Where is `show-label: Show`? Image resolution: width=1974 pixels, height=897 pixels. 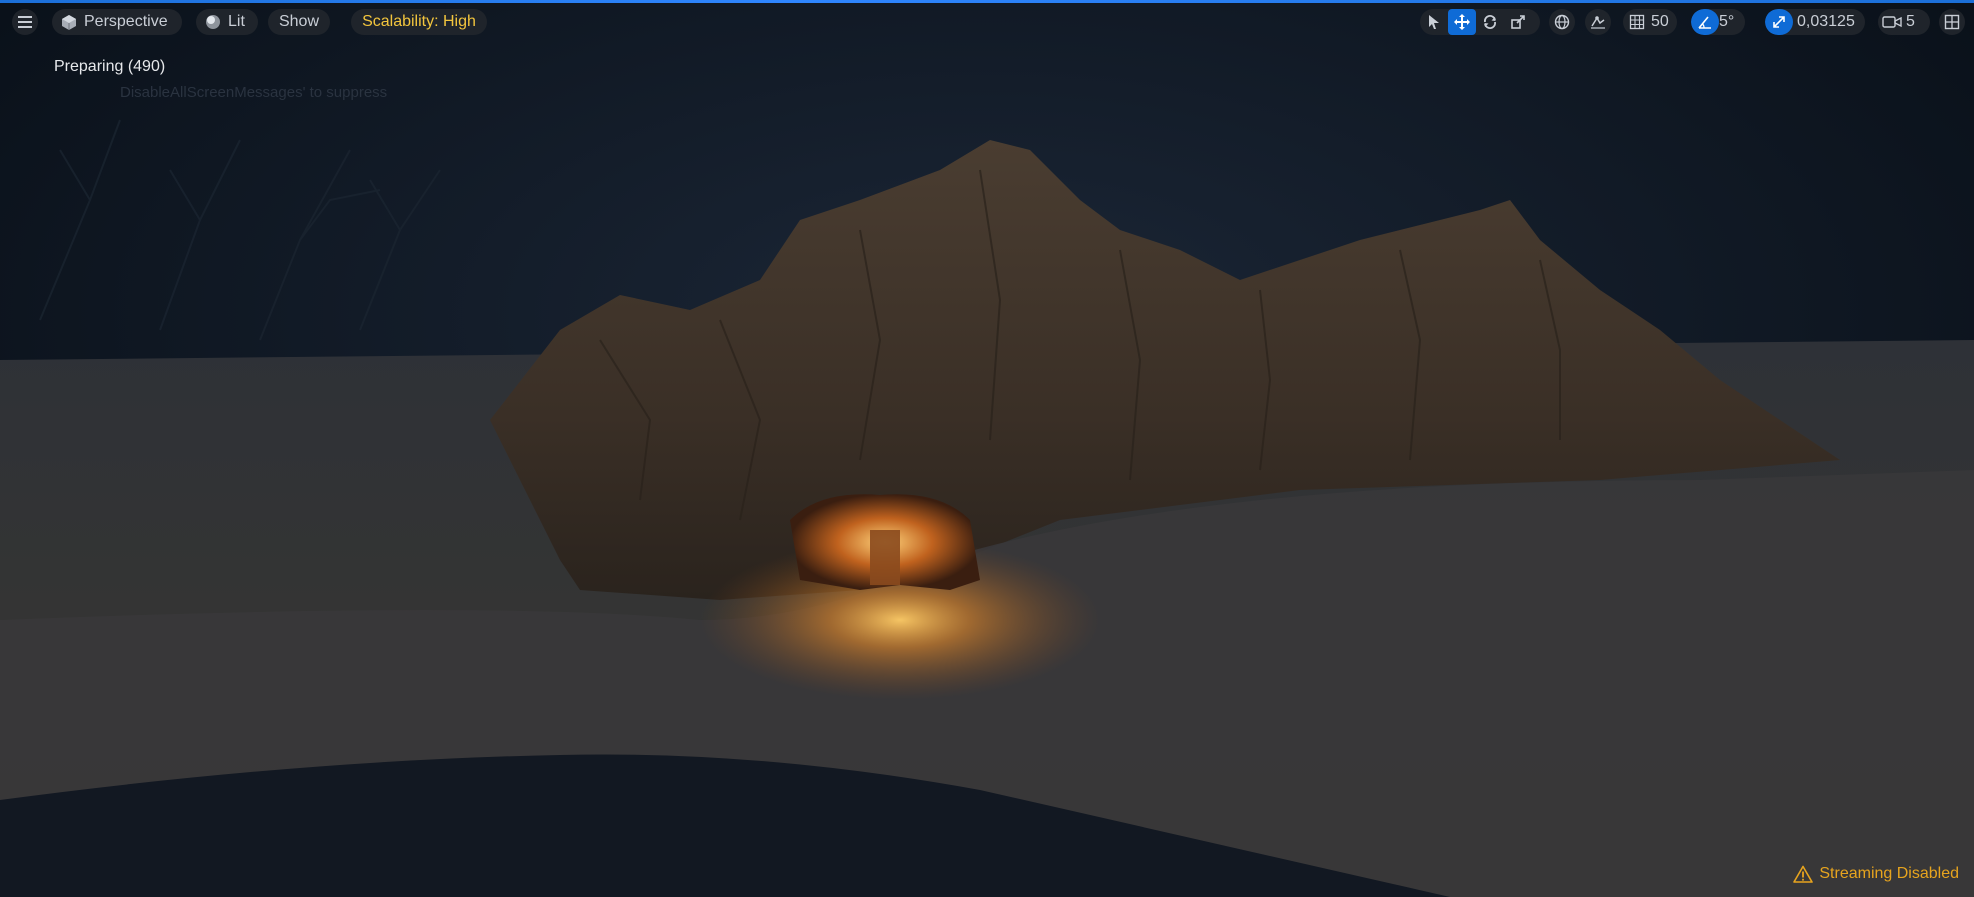 show-label: Show is located at coordinates (299, 21).